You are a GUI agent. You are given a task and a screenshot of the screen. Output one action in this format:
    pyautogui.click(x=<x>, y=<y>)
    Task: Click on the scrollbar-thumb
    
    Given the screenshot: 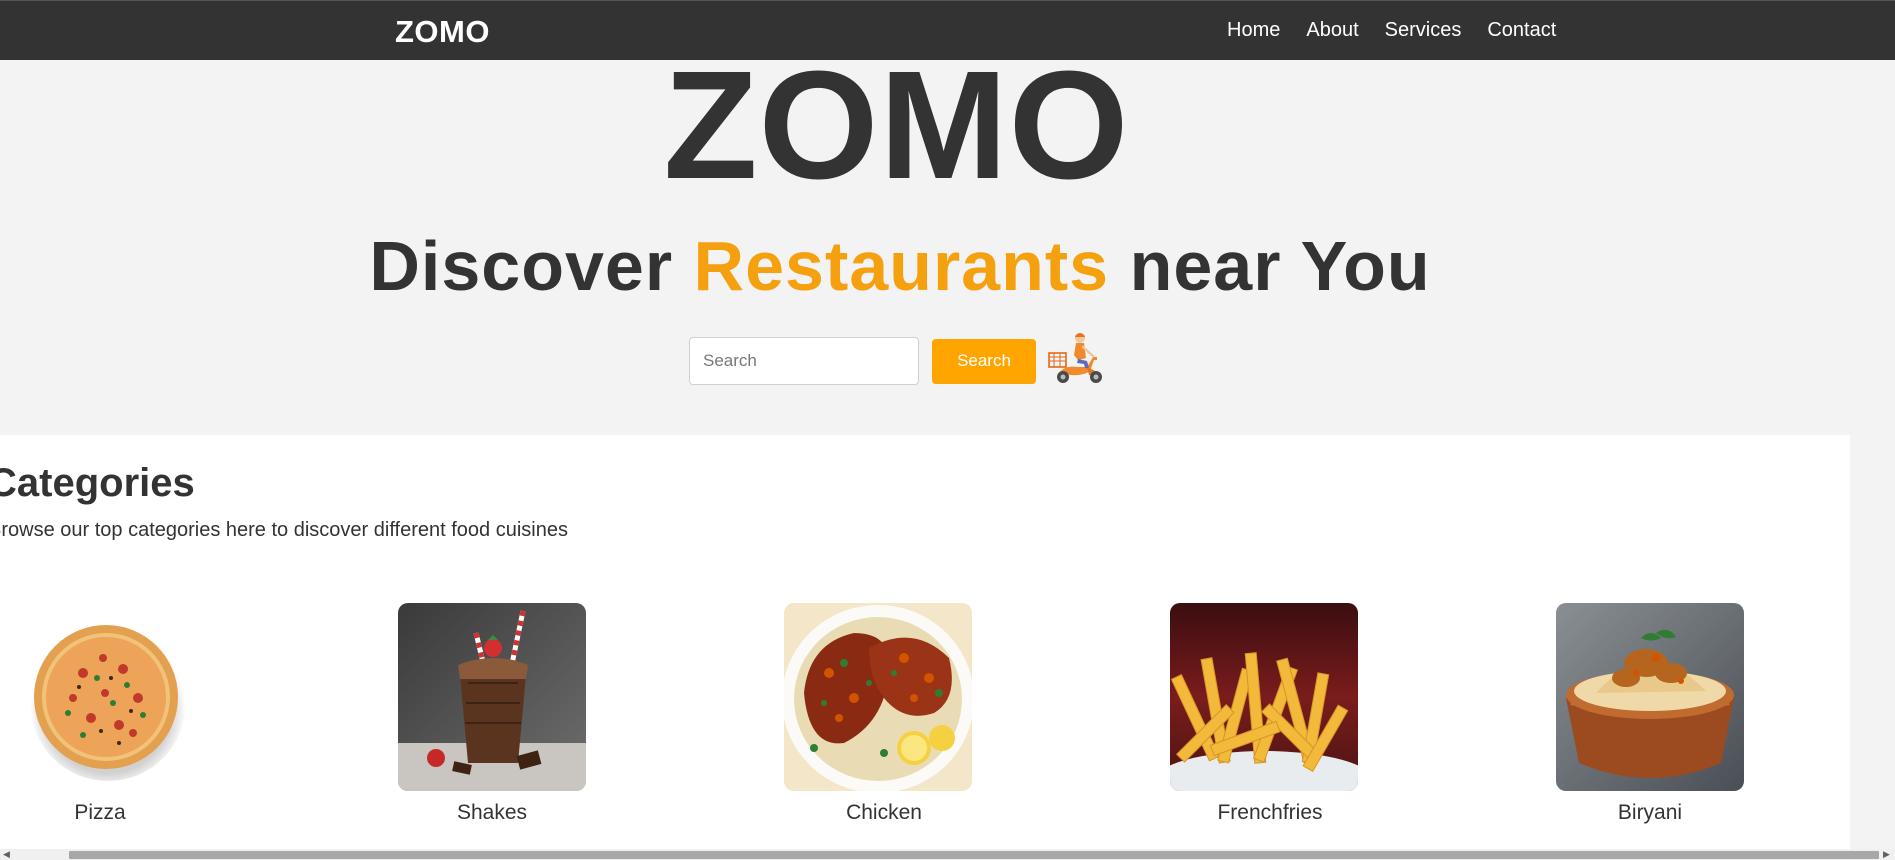 What is the action you would take?
    pyautogui.click(x=974, y=855)
    